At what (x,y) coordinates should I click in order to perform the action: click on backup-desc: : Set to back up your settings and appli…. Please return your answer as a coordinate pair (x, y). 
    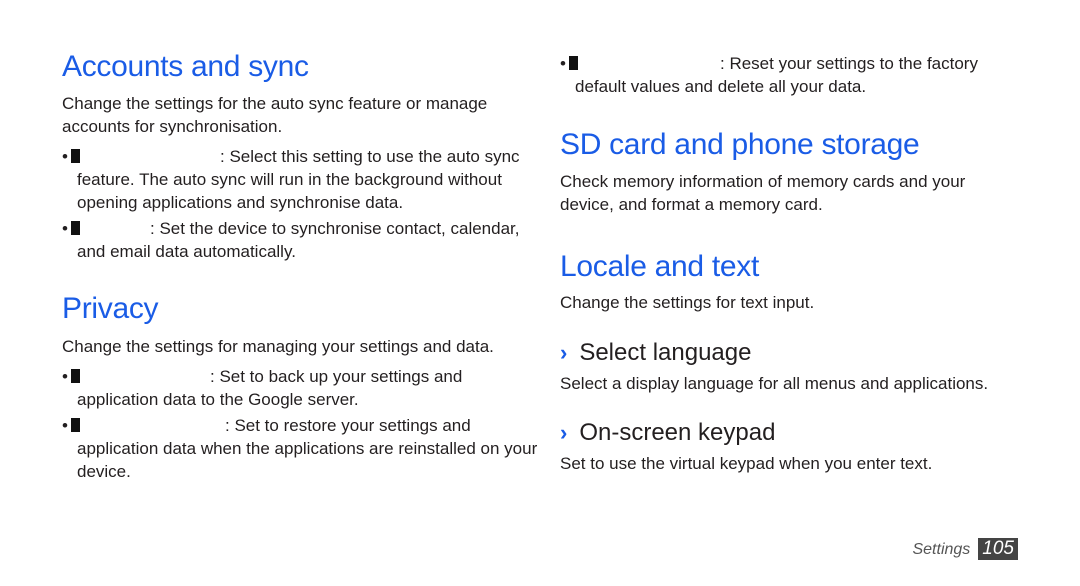
    Looking at the image, I should click on (270, 388).